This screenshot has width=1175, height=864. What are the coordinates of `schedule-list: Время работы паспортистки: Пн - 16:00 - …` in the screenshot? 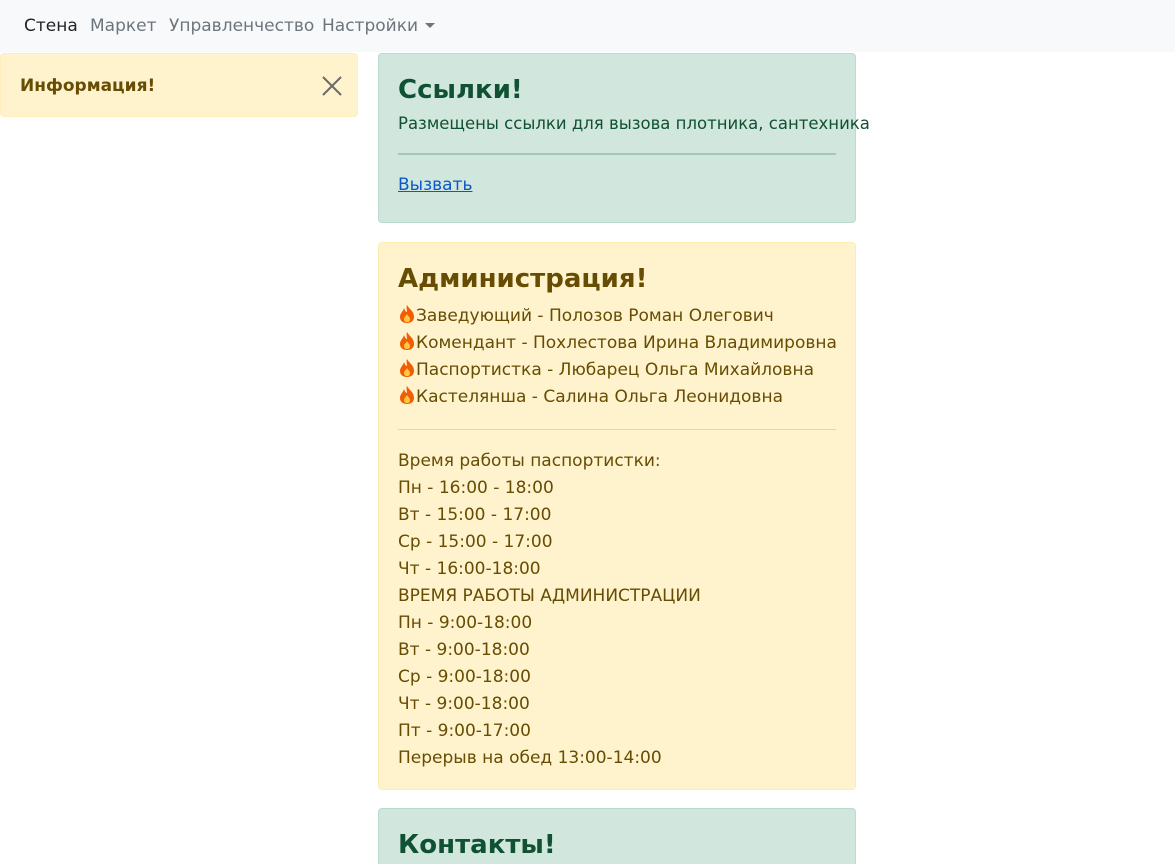 It's located at (617, 610).